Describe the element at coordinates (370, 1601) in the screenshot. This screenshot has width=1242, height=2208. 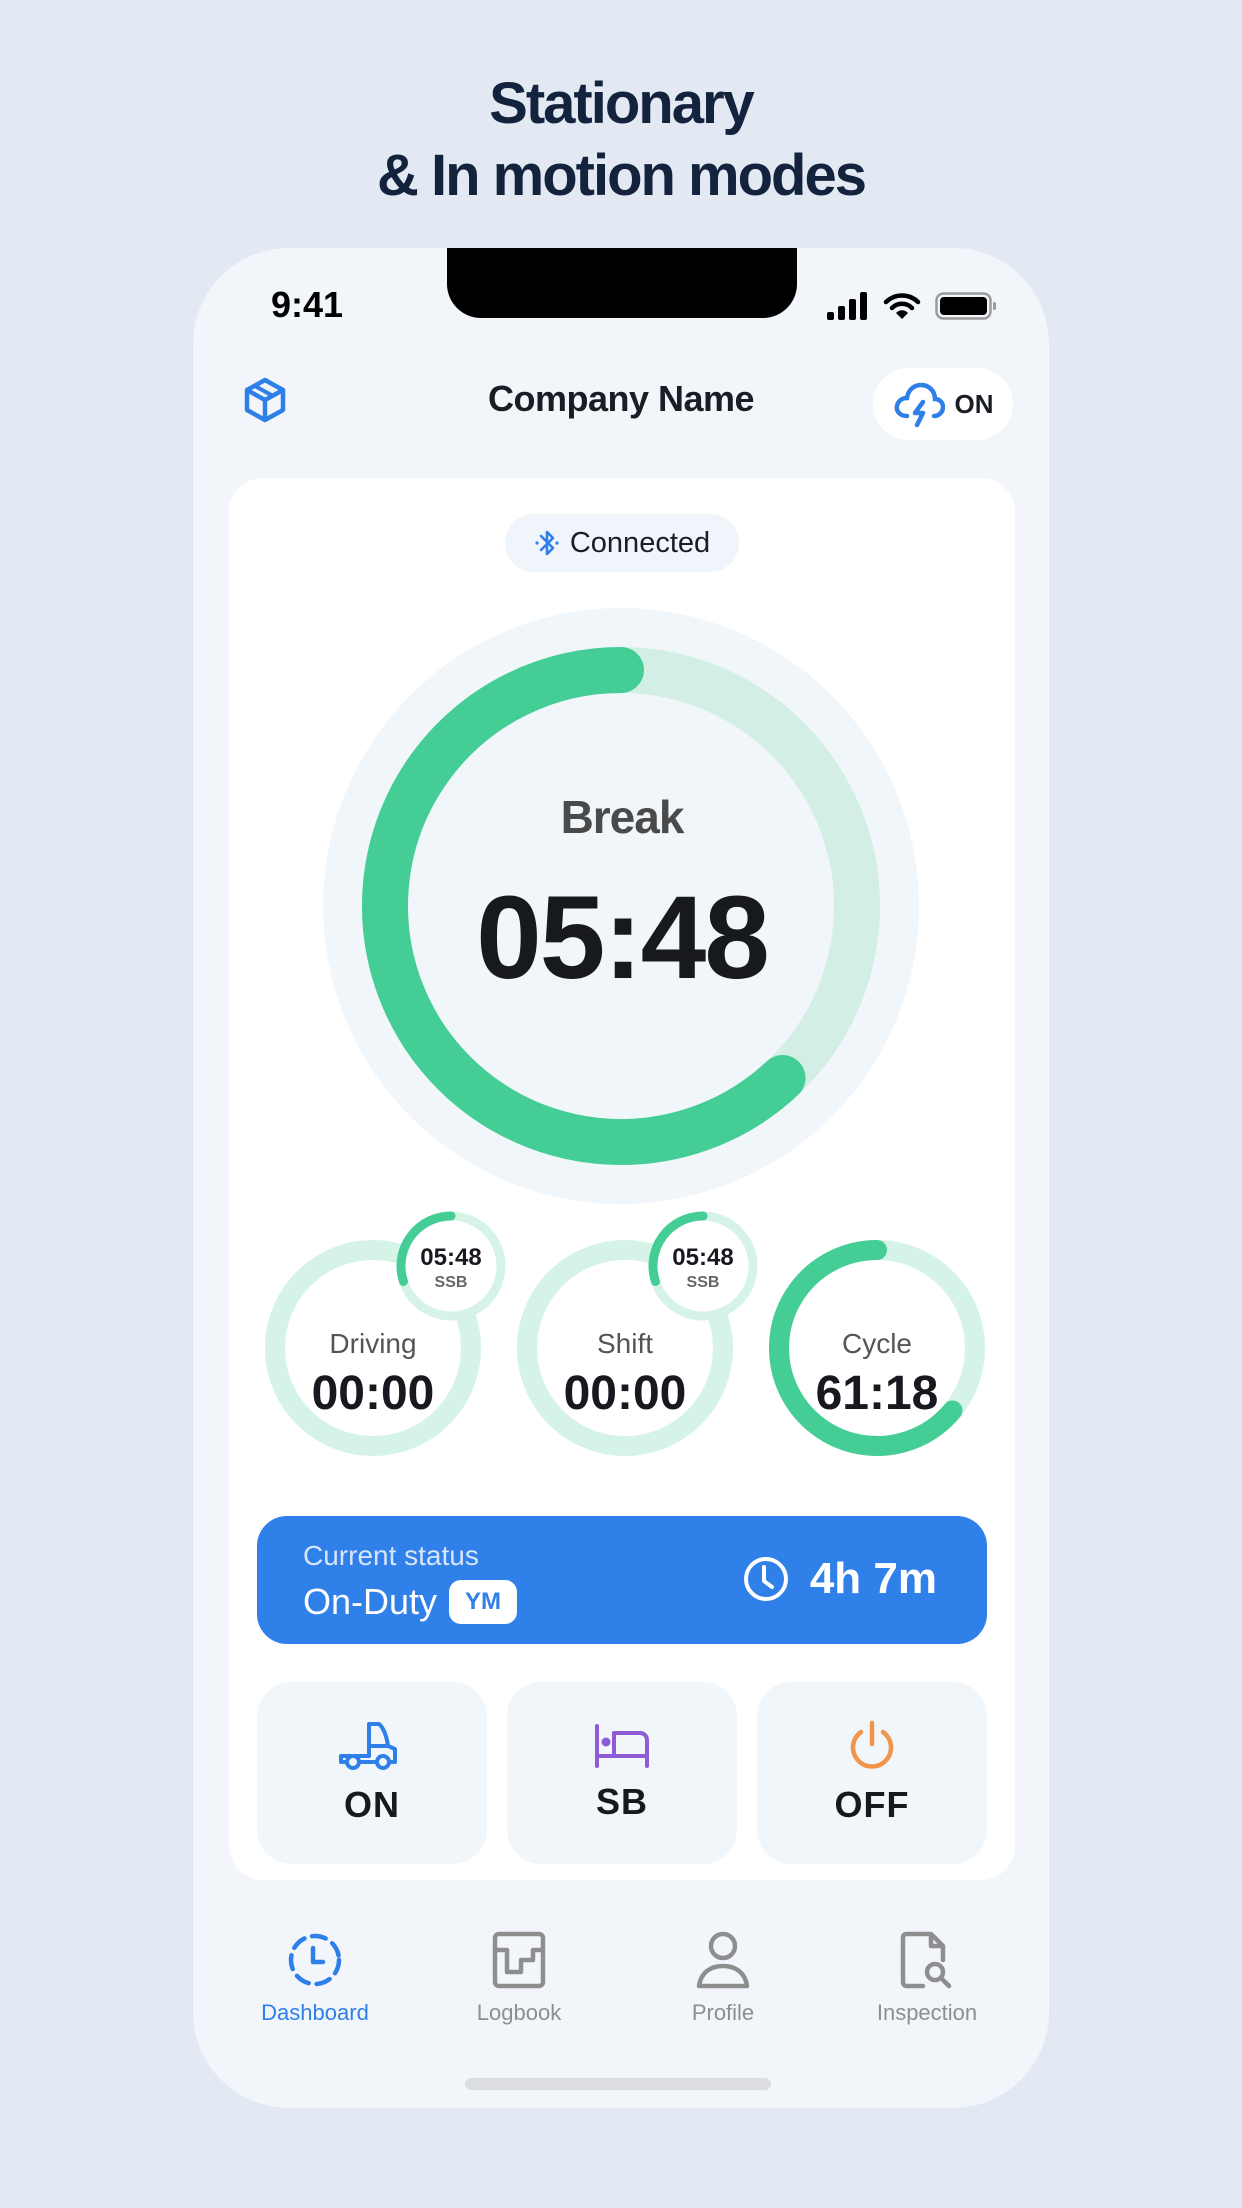
I see `current-status-value: On-Duty` at that location.